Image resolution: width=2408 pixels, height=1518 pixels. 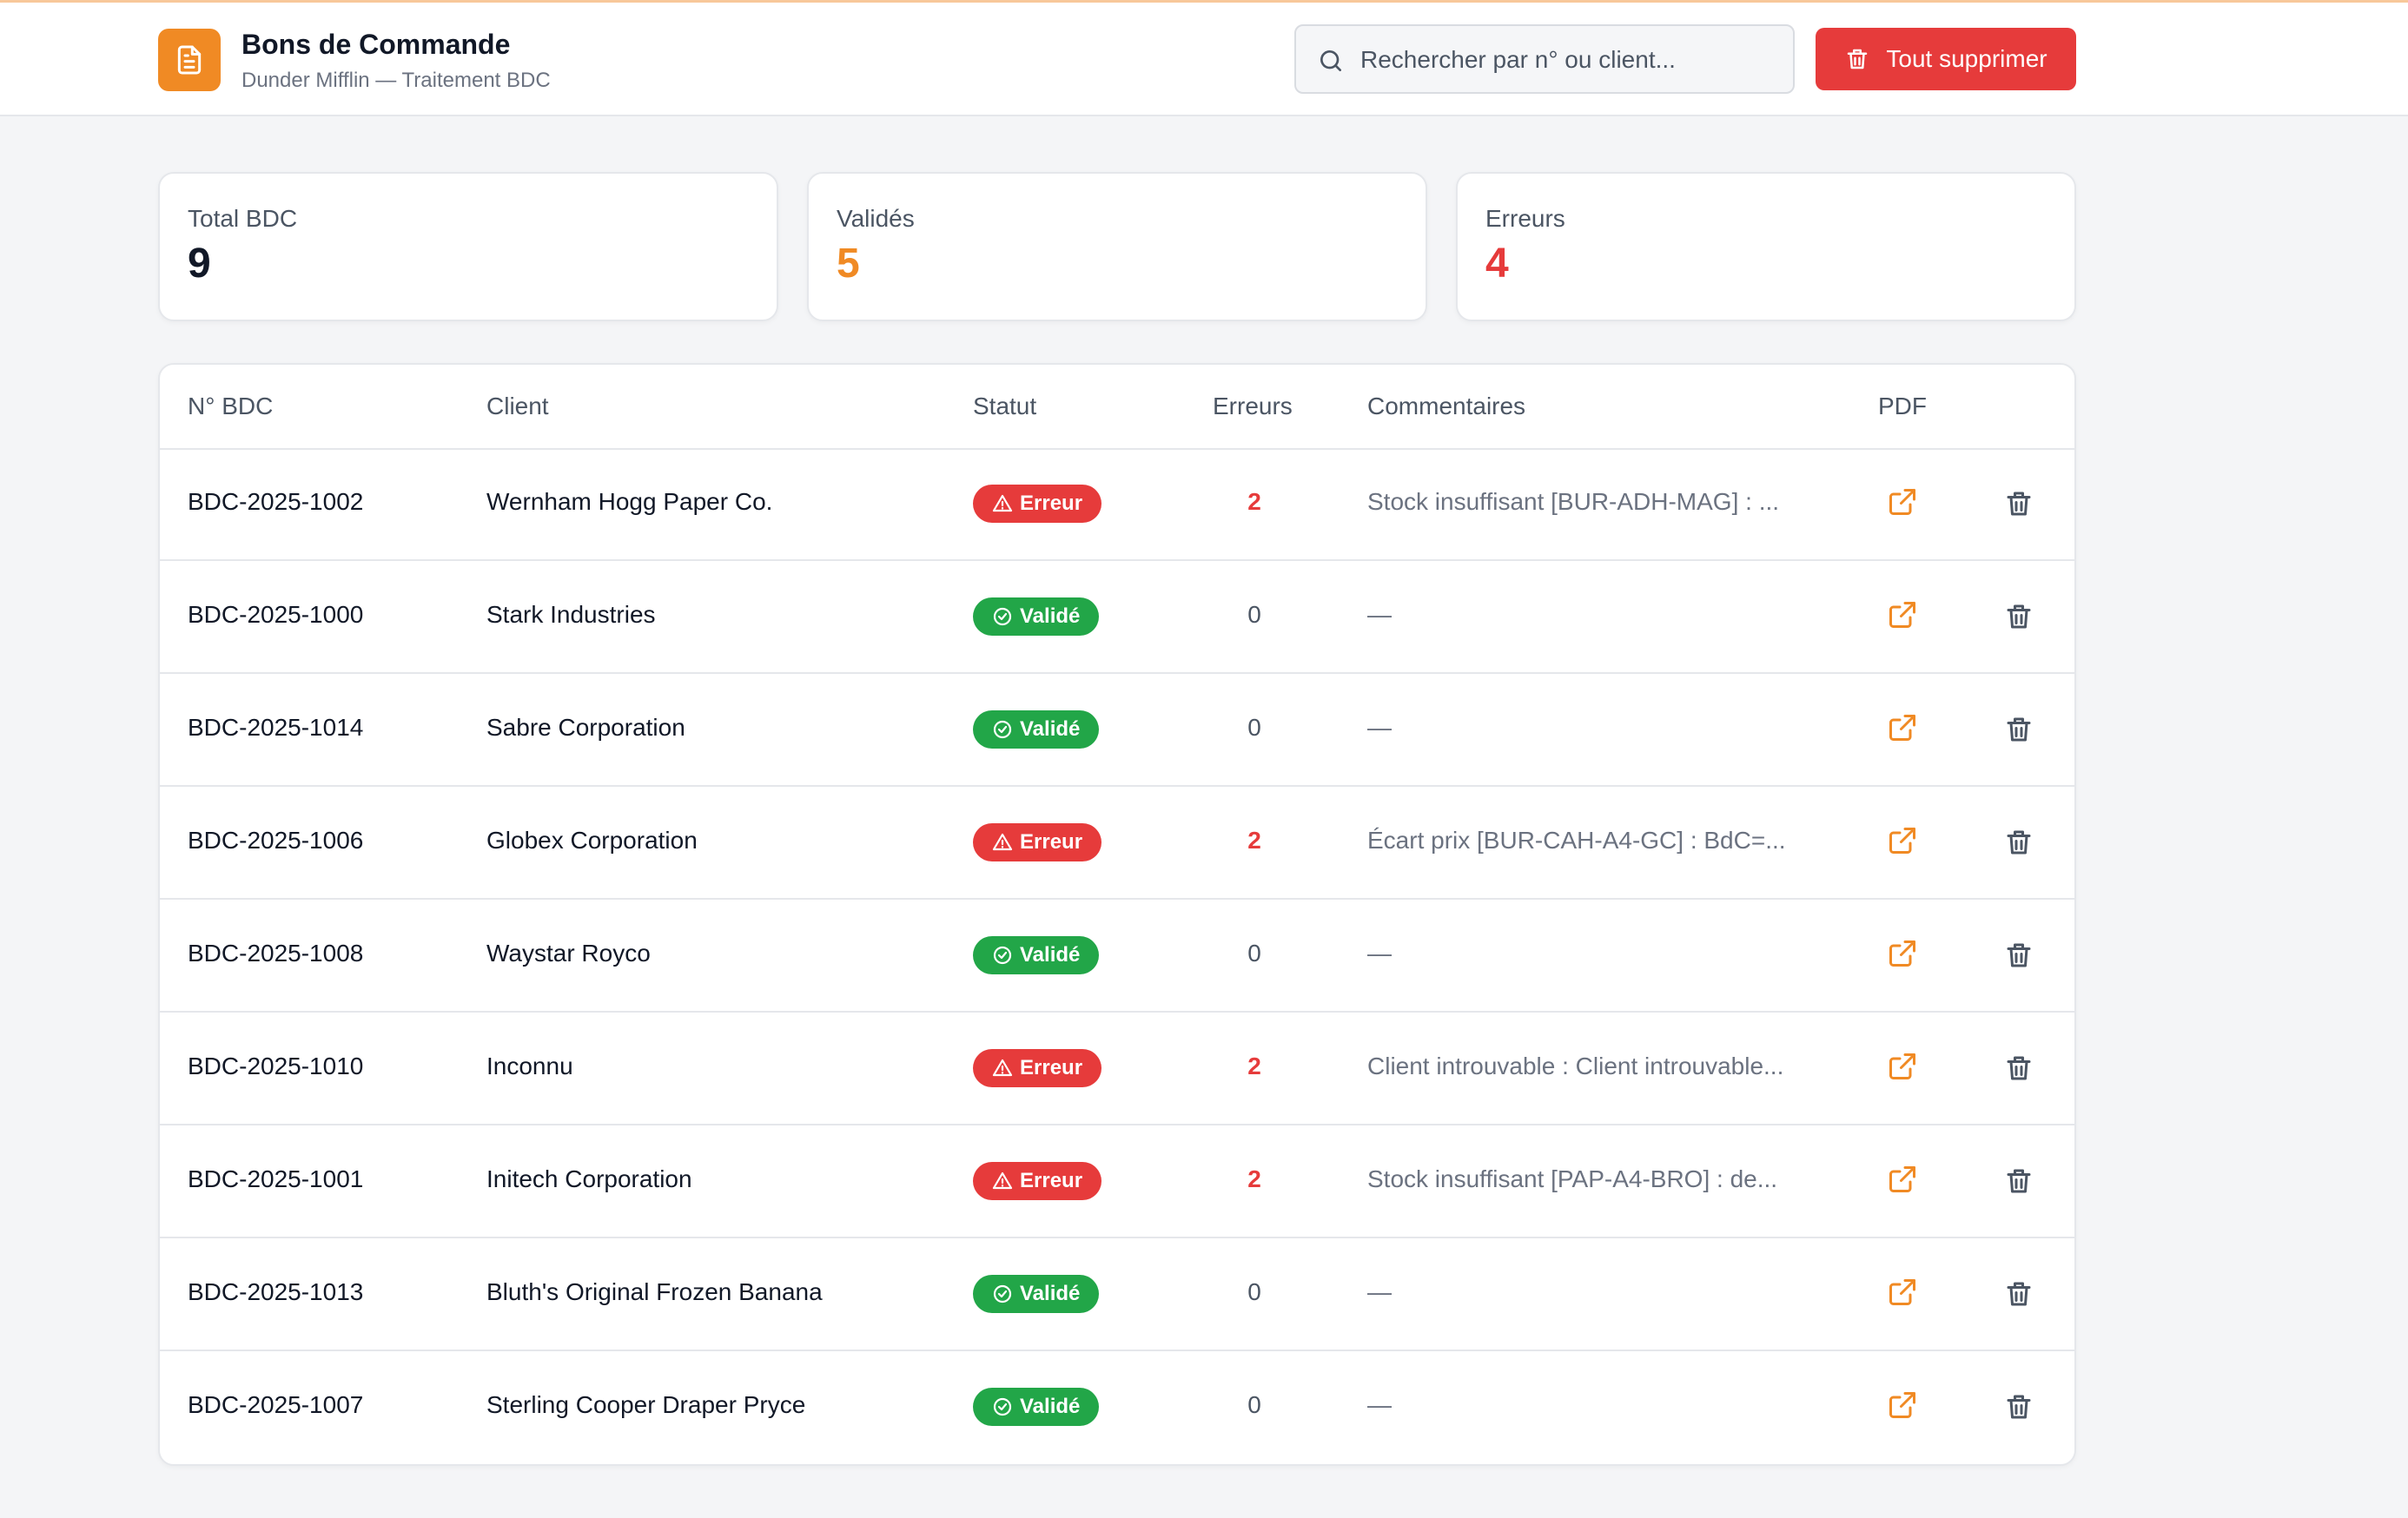 I want to click on search-box, so click(x=1545, y=59).